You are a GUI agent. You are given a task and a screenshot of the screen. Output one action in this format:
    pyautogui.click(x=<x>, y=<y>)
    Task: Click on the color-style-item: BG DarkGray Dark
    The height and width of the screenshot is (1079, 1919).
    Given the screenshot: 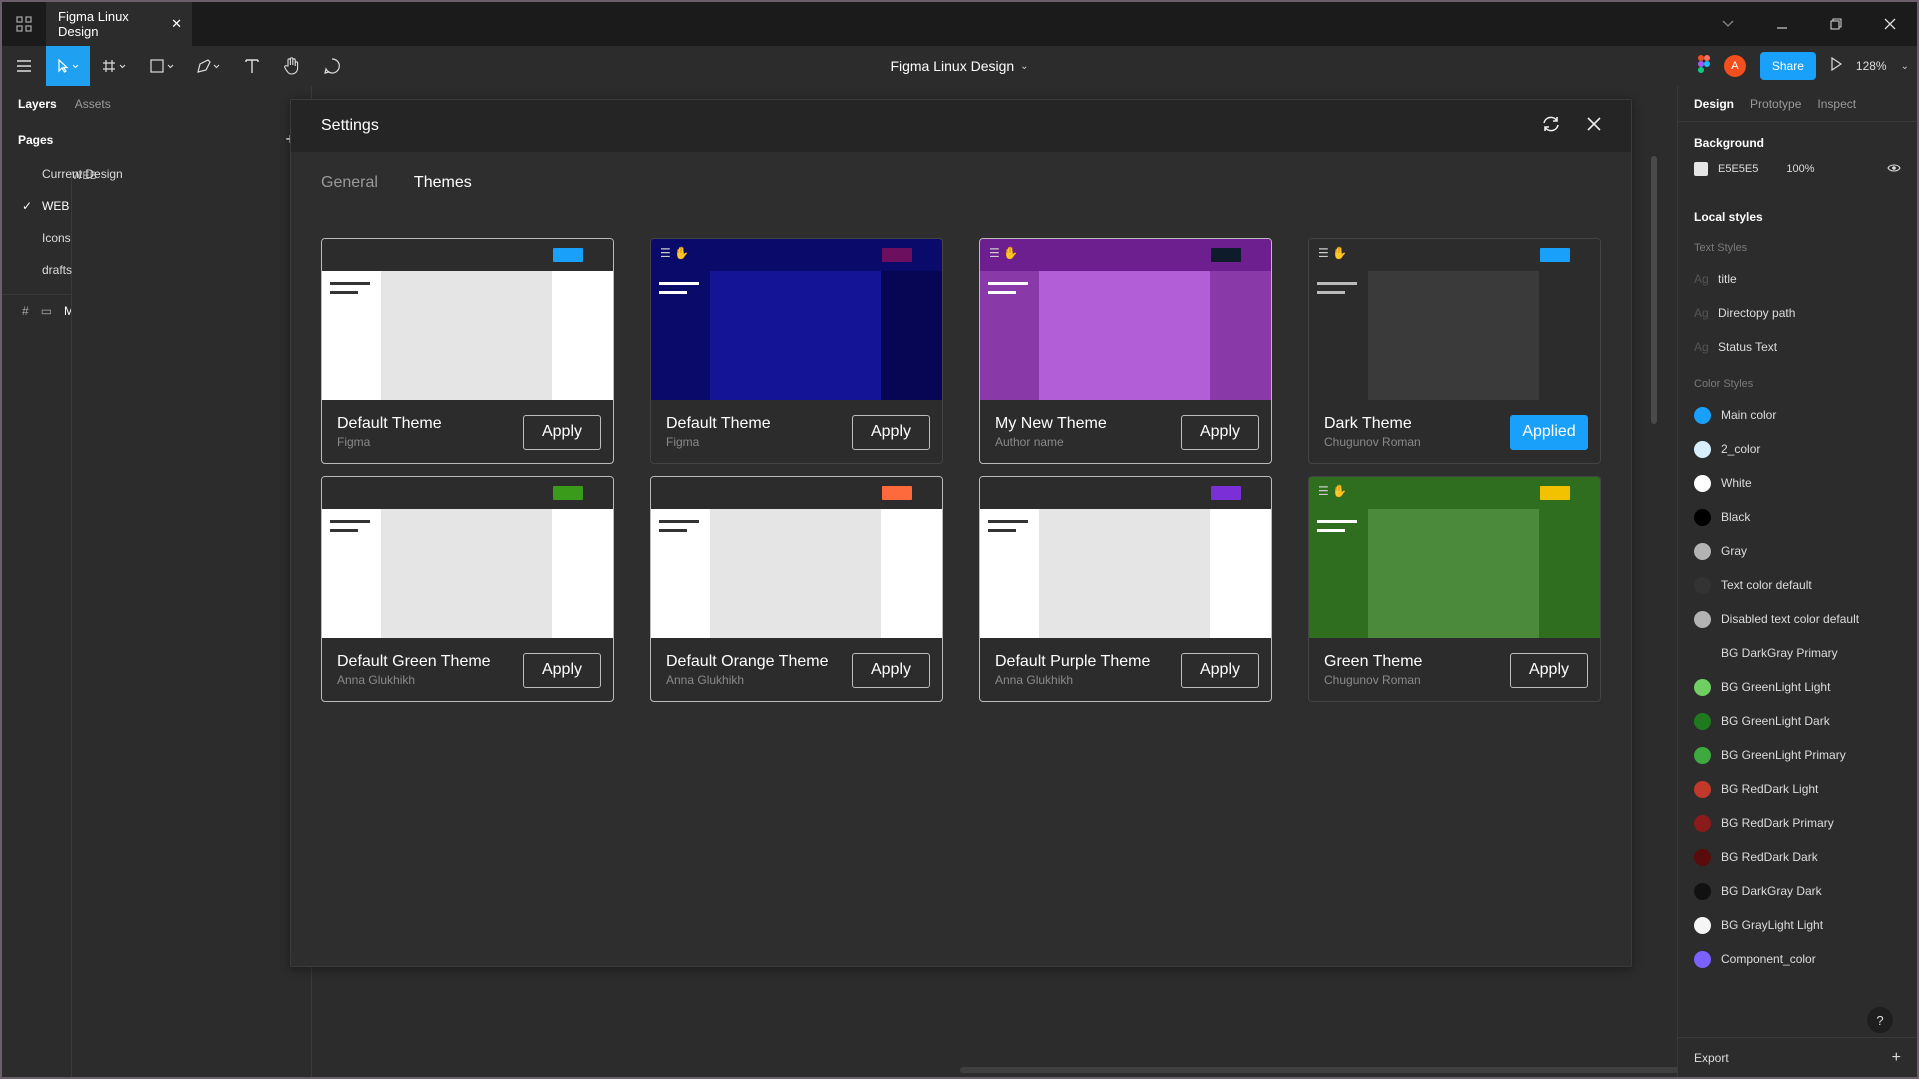 What is the action you would take?
    pyautogui.click(x=1797, y=891)
    